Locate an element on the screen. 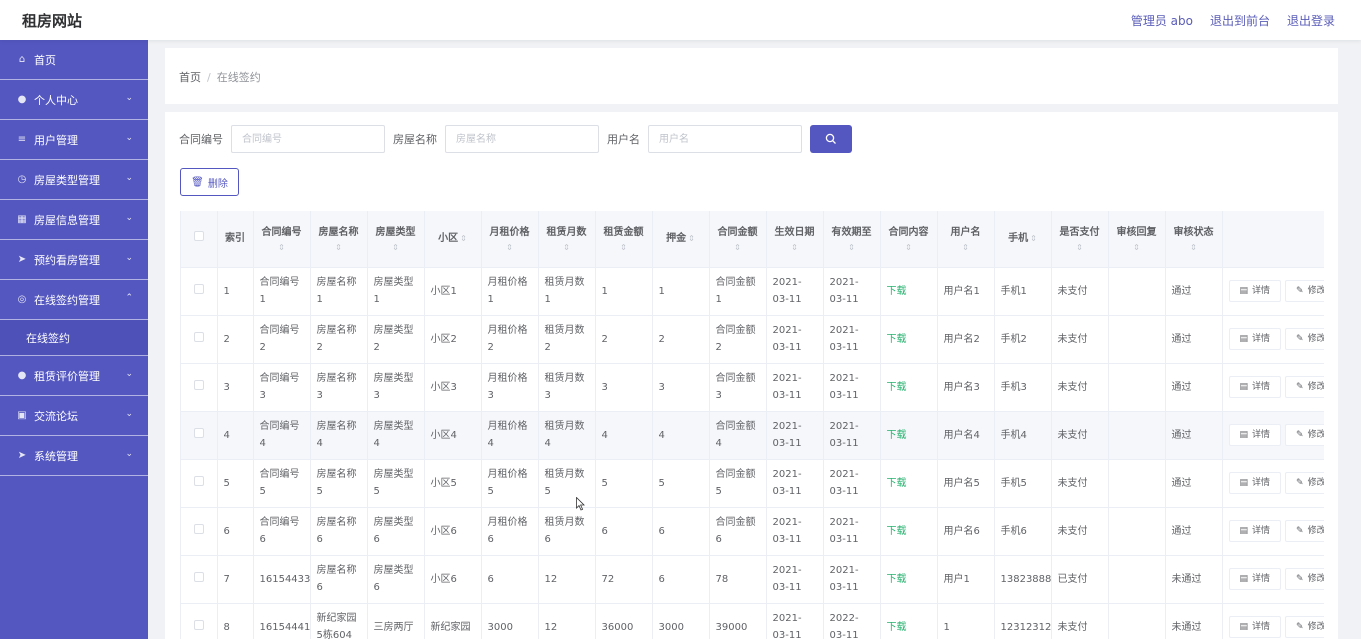 The image size is (1361, 639). sidebar-item-forum: ▣ 交流论坛 ⌄ is located at coordinates (74, 416).